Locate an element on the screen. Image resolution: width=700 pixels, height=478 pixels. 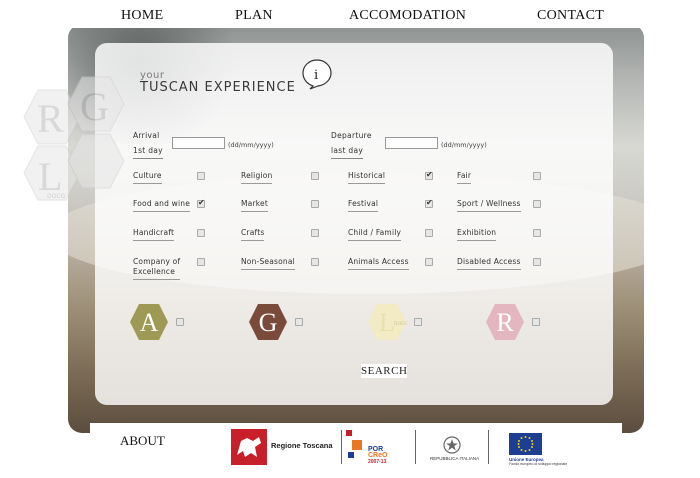
denomination-badge-icon: L DOCG is located at coordinates (387, 322).